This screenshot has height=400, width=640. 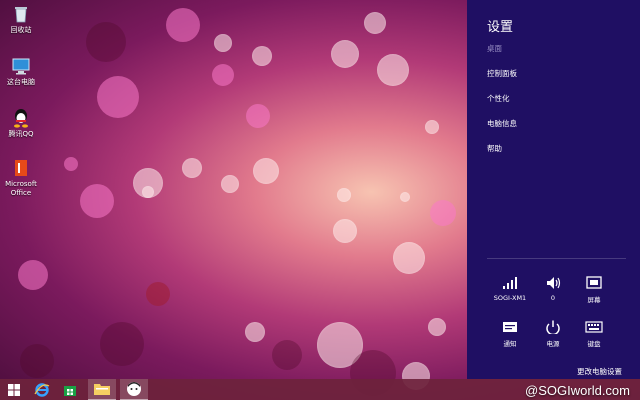 I want to click on desktop-icon-recycle-bin: 回收站, so click(x=21, y=19).